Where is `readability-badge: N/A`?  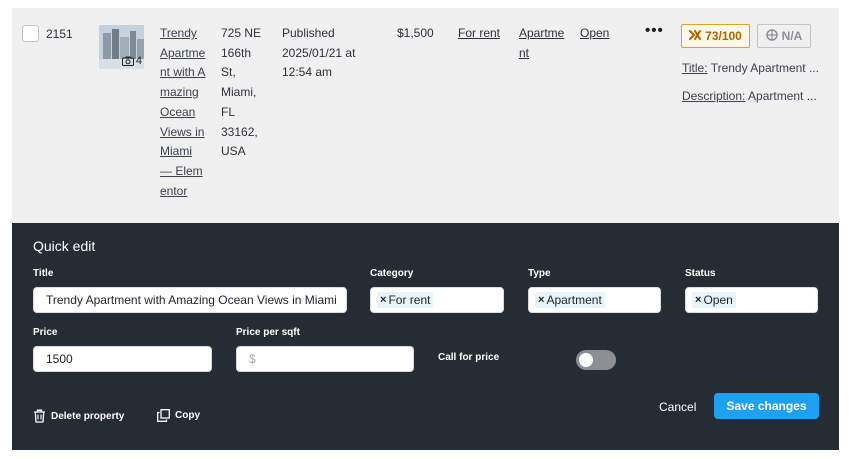
readability-badge: N/A is located at coordinates (784, 36).